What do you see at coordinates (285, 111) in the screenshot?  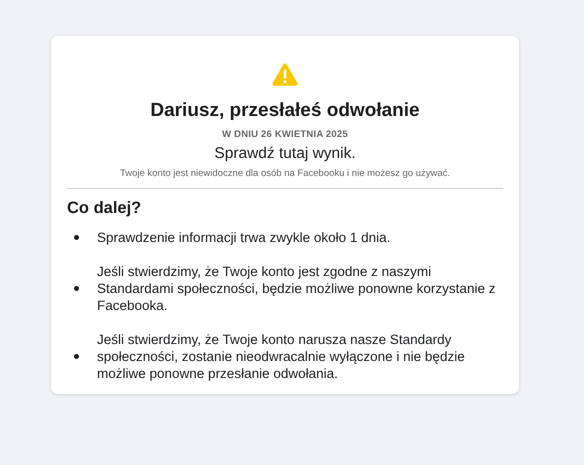 I see `appeal-title: Dariusz, przesłałeś odwołanie` at bounding box center [285, 111].